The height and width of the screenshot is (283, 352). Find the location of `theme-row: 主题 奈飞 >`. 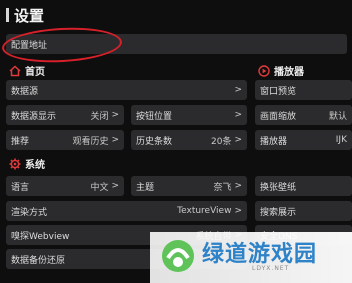

theme-row: 主题 奈飞 > is located at coordinates (189, 186).